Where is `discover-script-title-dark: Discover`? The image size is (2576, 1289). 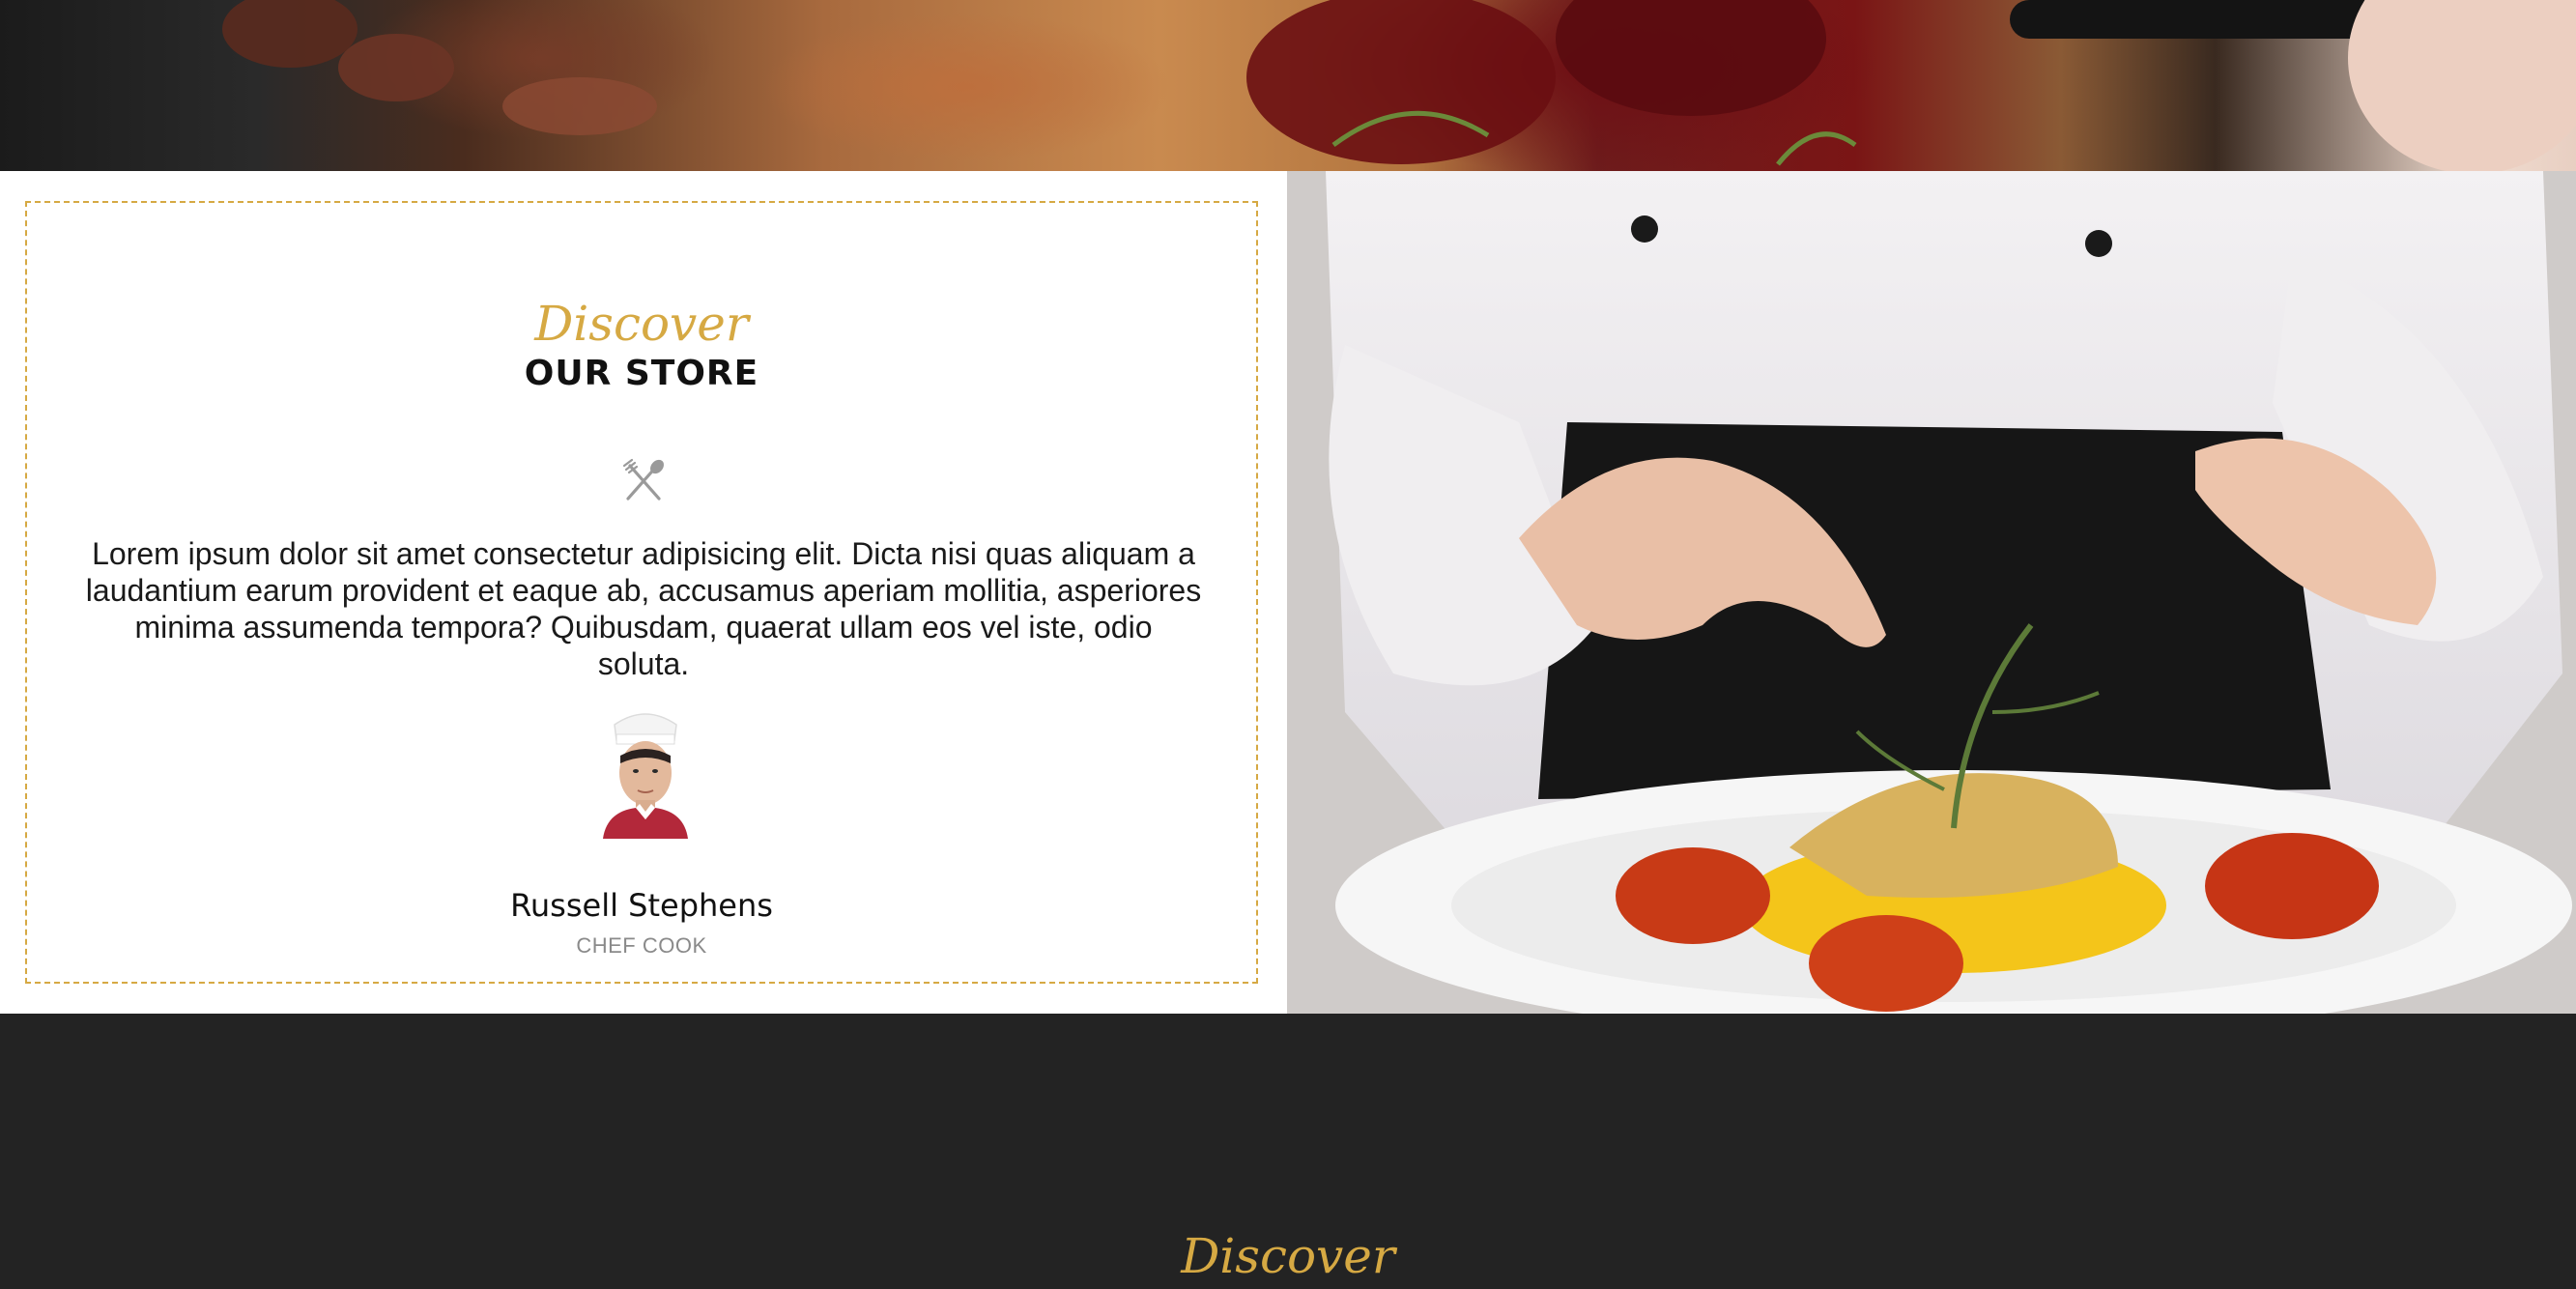 discover-script-title-dark: Discover is located at coordinates (1288, 1256).